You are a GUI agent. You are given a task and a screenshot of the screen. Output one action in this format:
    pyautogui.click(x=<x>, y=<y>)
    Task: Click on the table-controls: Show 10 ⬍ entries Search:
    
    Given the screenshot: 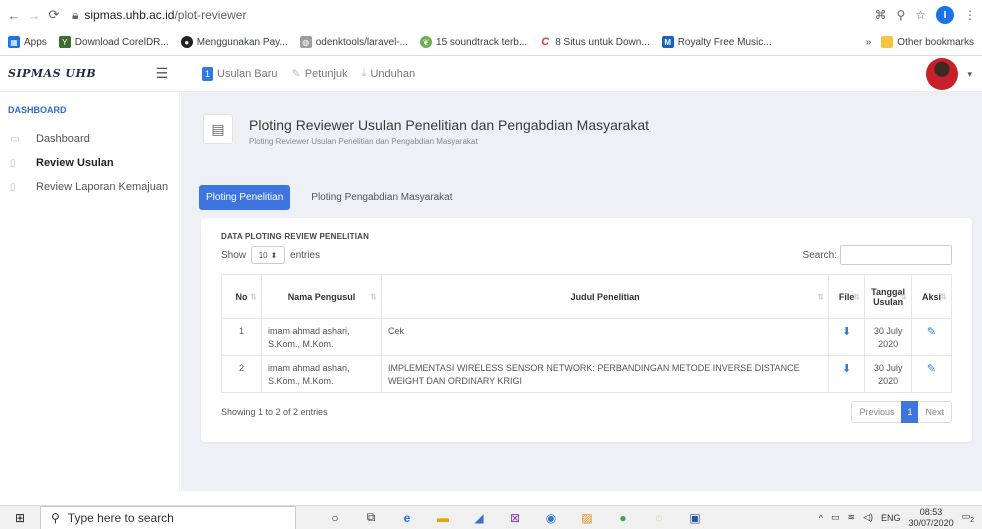 What is the action you would take?
    pyautogui.click(x=586, y=255)
    